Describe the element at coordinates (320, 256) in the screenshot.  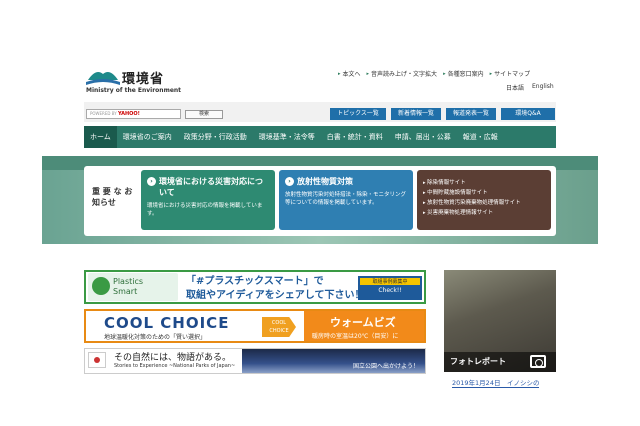
I see `content-gap` at that location.